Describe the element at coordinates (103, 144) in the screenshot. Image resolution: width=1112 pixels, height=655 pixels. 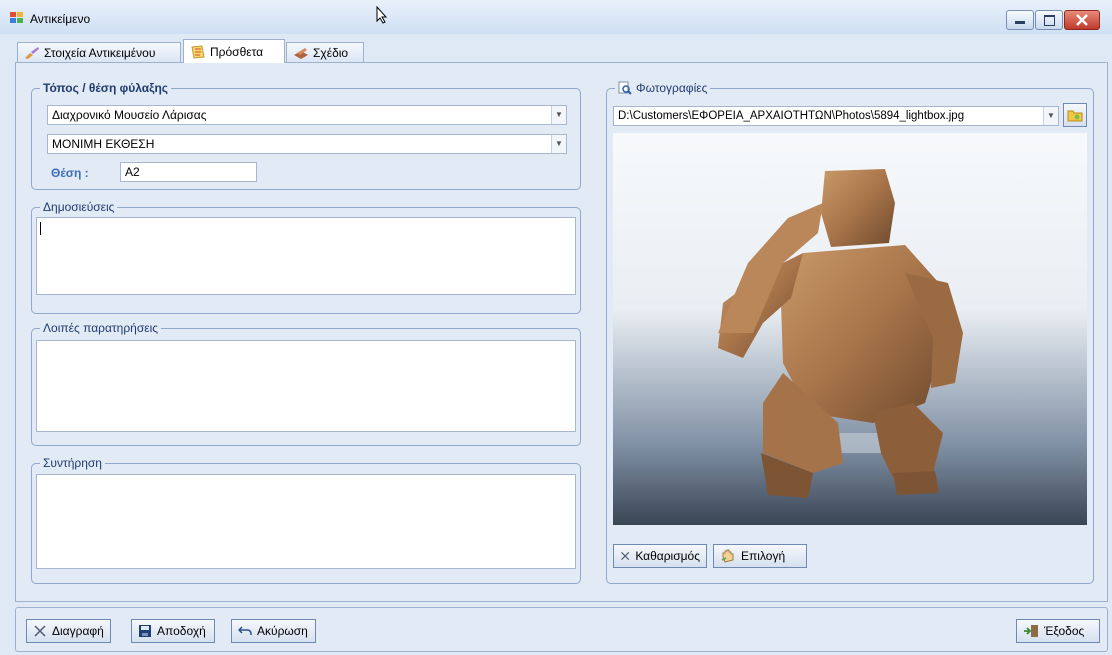
I see `section-value: ΜΟΝΙΜΗ ΕΚΘΕΣΗ` at that location.